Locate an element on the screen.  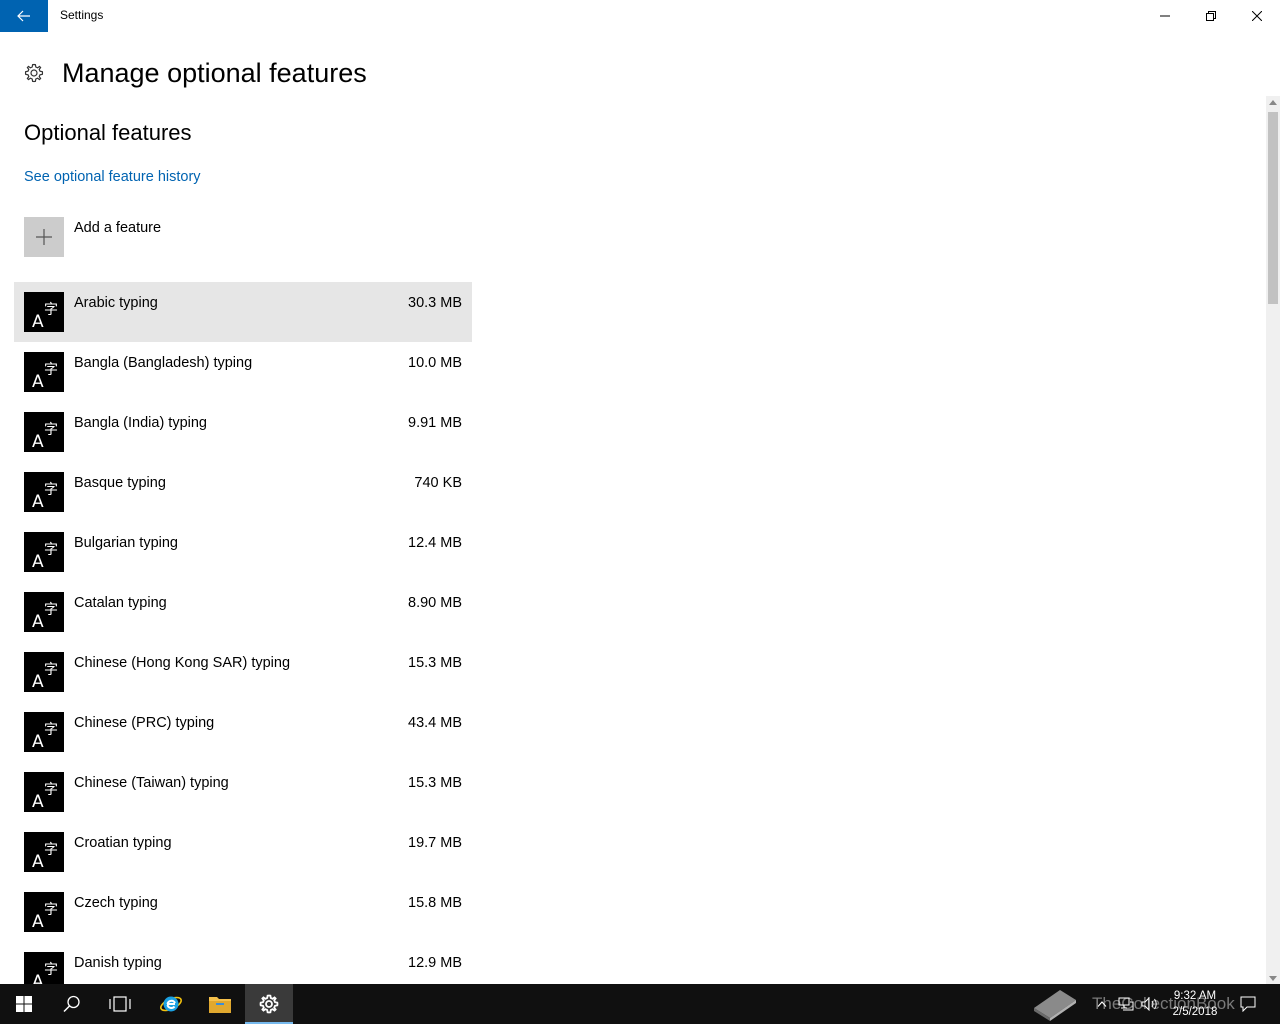
speaker-icon is located at coordinates (1149, 1004).